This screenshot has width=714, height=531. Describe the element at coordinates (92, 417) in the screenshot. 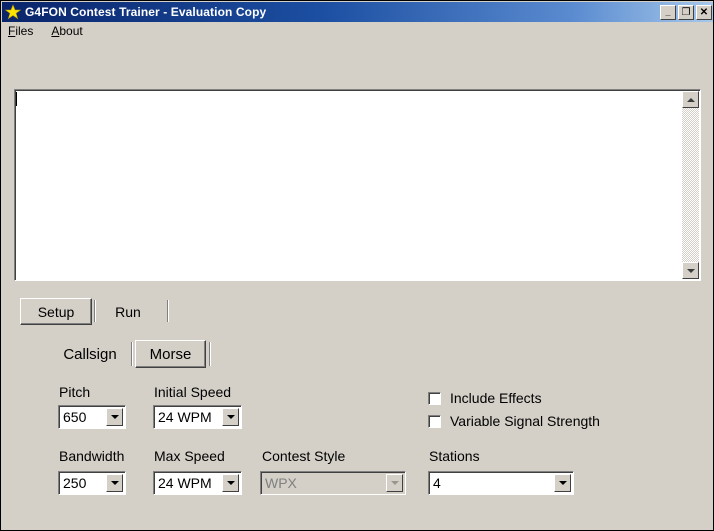

I see `pitch-combo: 650` at that location.